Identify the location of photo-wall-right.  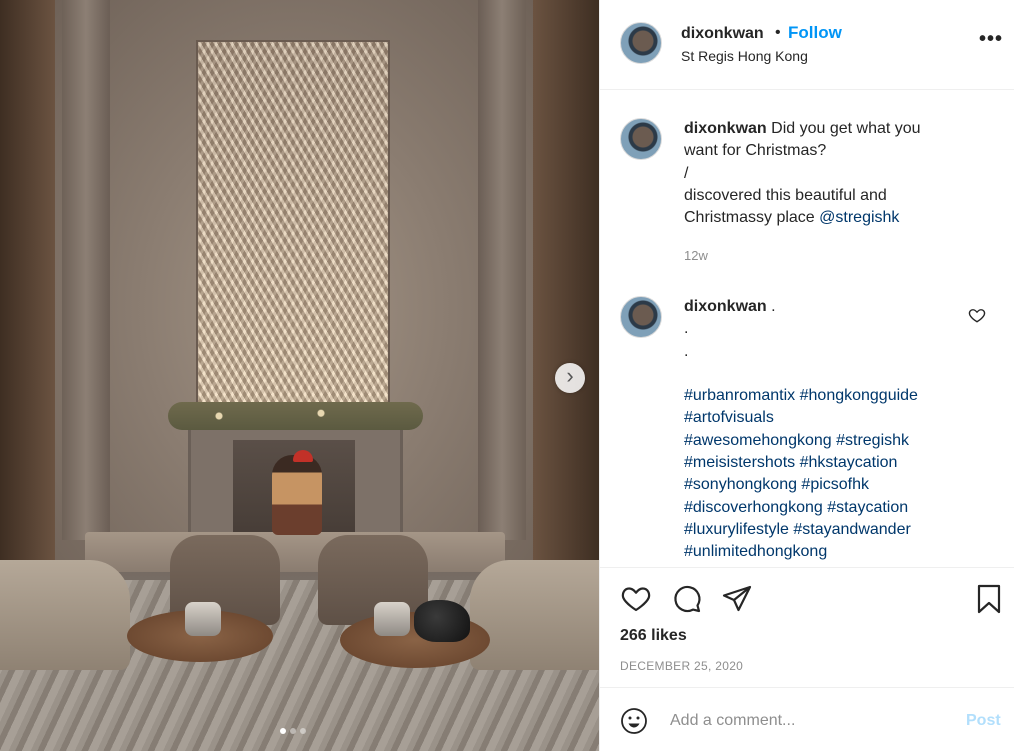
(566, 300).